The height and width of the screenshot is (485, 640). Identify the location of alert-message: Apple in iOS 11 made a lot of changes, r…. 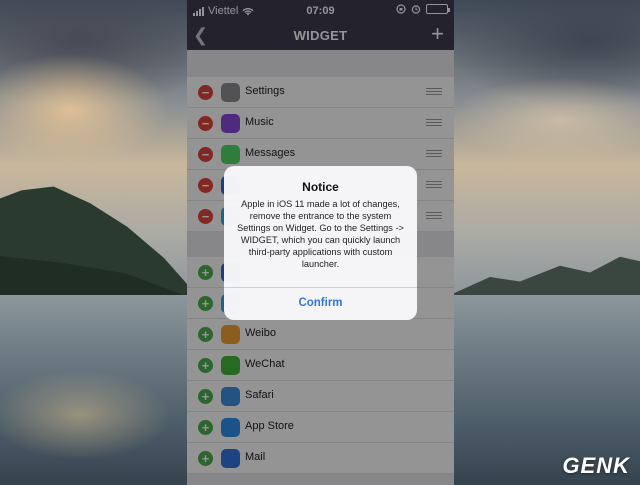
(320, 234).